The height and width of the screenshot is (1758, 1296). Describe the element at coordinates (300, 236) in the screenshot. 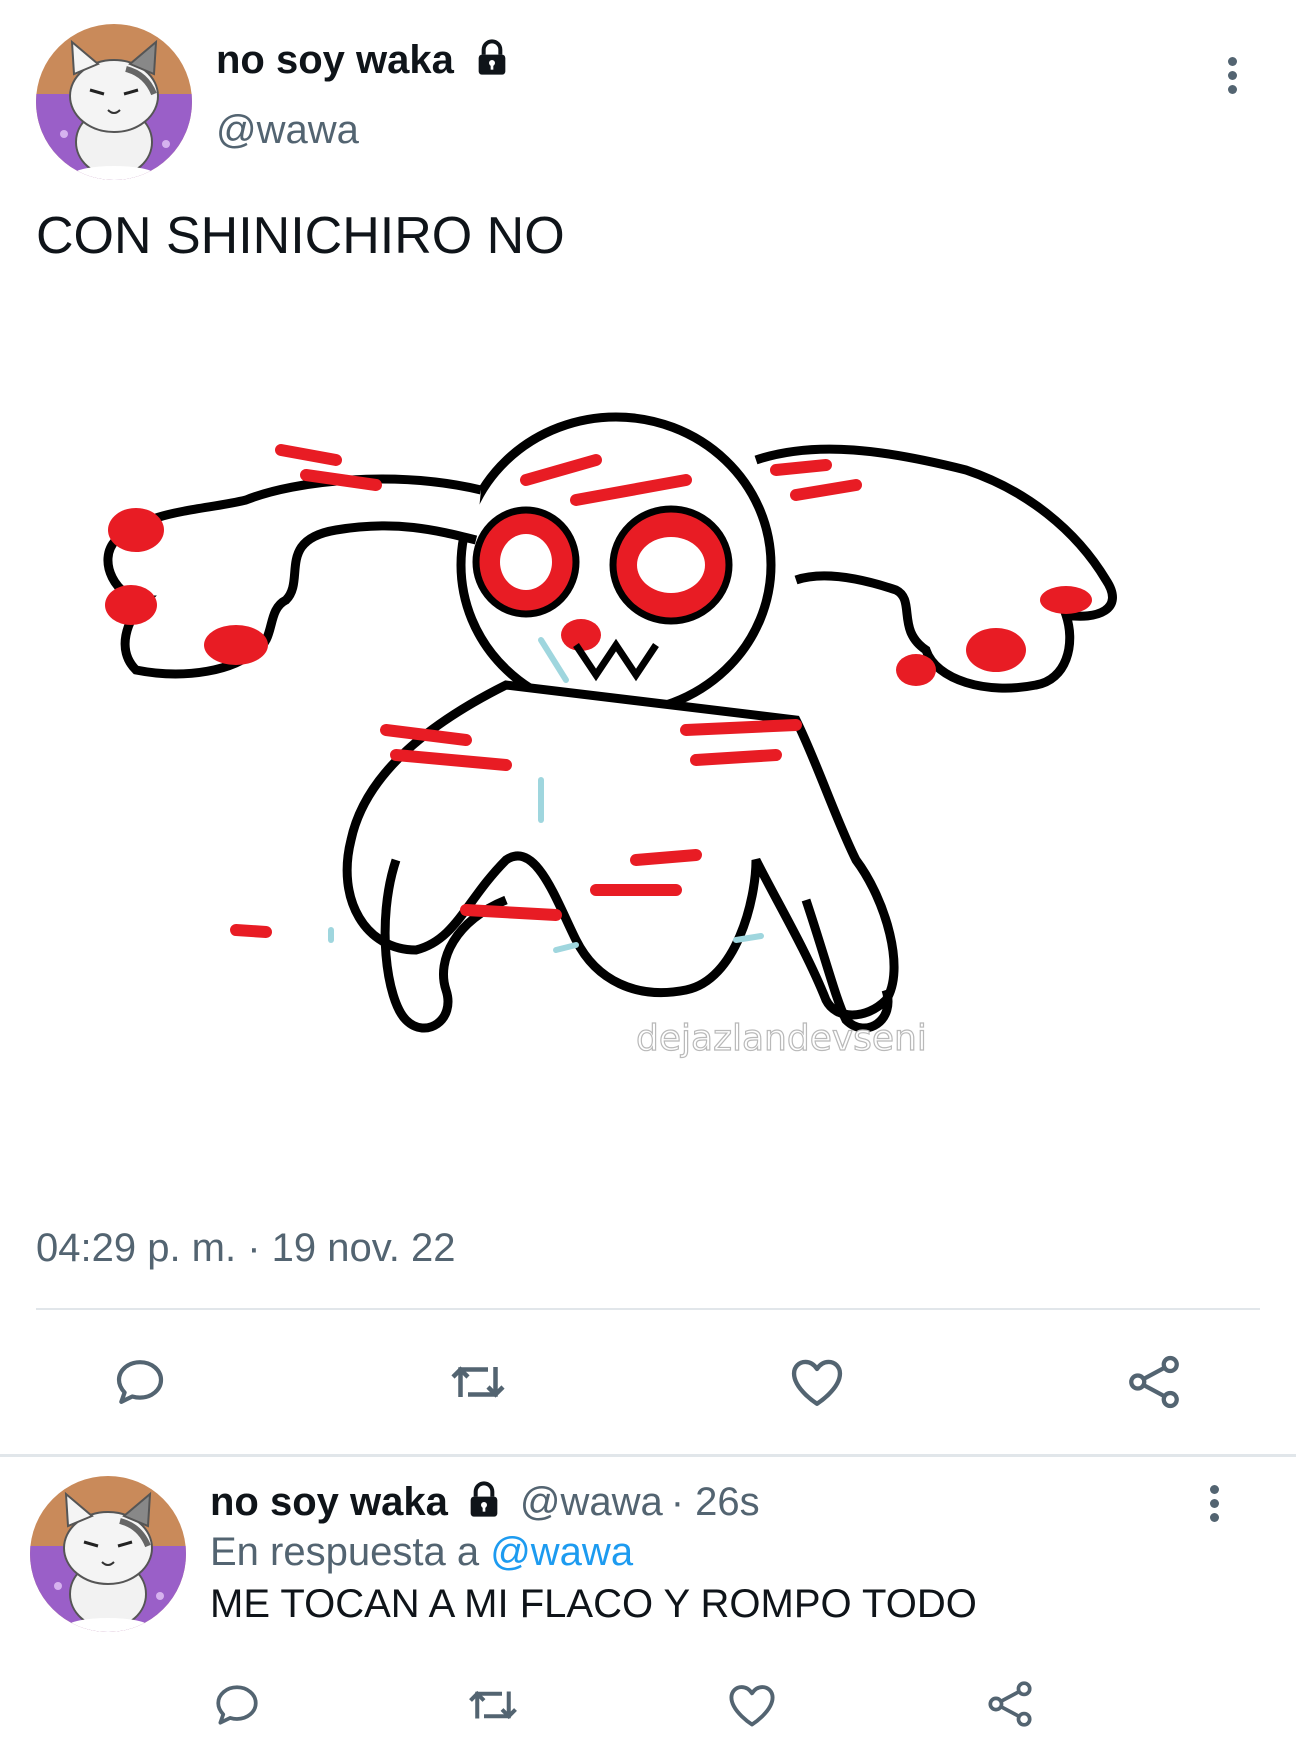

I see `tweet-text: CON SHINICHIRO NO` at that location.